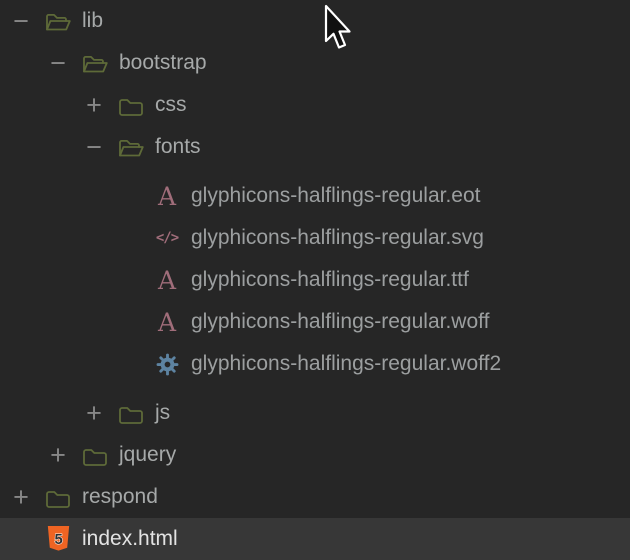 Image resolution: width=630 pixels, height=560 pixels. What do you see at coordinates (315, 539) in the screenshot?
I see `tree-row: 5 index.html` at bounding box center [315, 539].